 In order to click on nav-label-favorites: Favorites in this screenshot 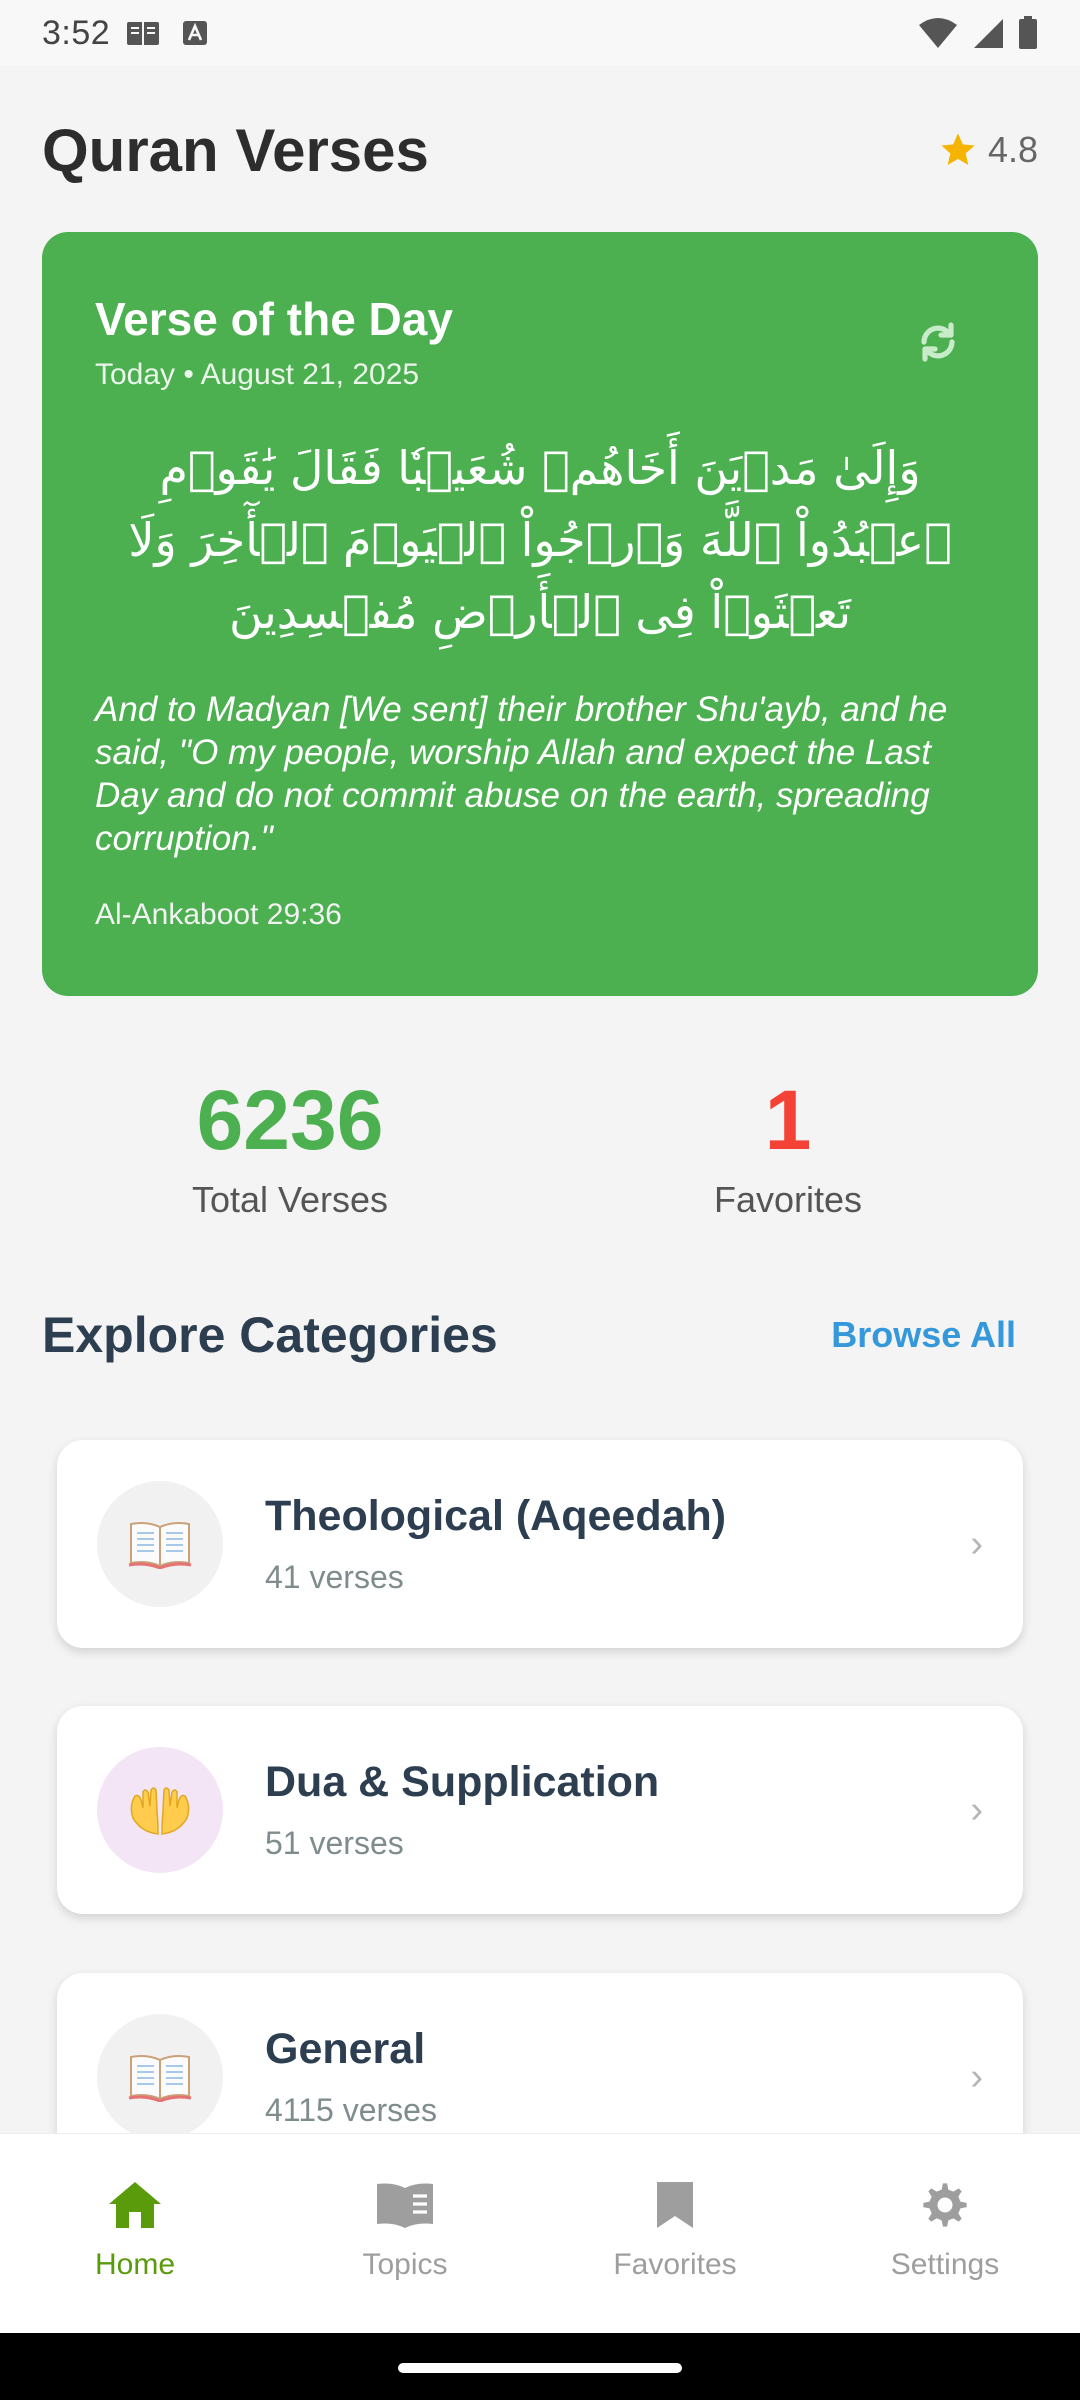, I will do `click(675, 2264)`.